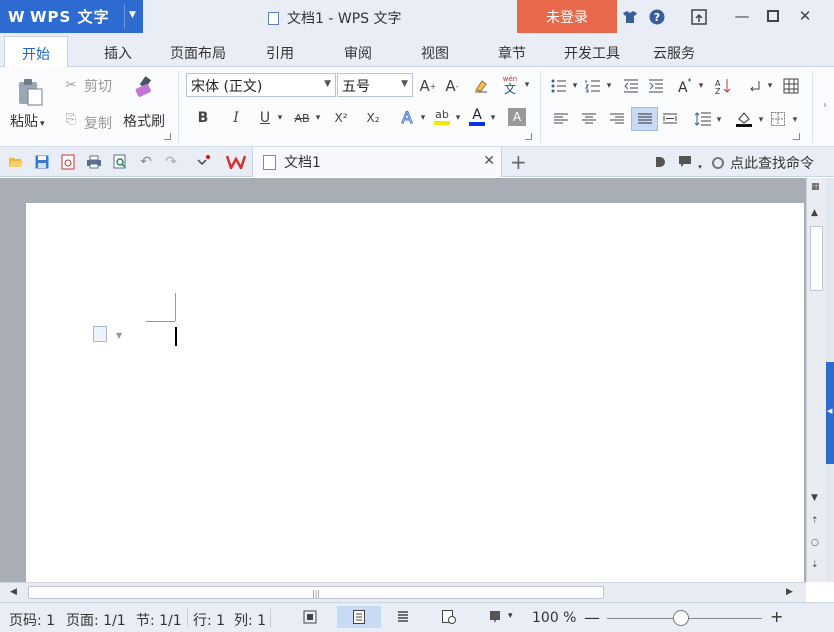  I want to click on paragraph-shading-icon, so click(744, 119).